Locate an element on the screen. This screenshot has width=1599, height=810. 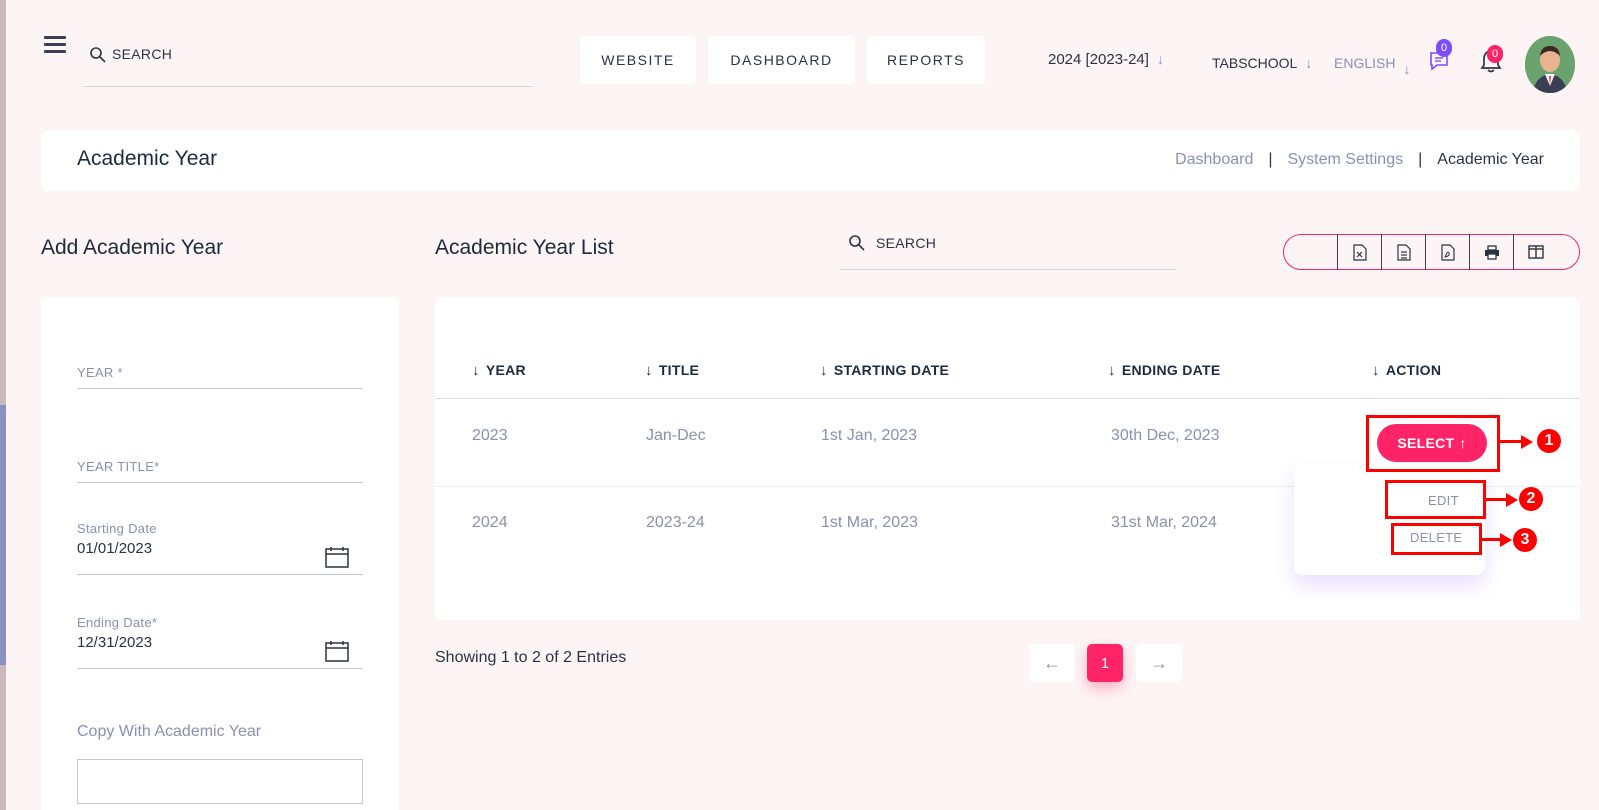
add-academic-year-title: Add Academic Year is located at coordinates (132, 247).